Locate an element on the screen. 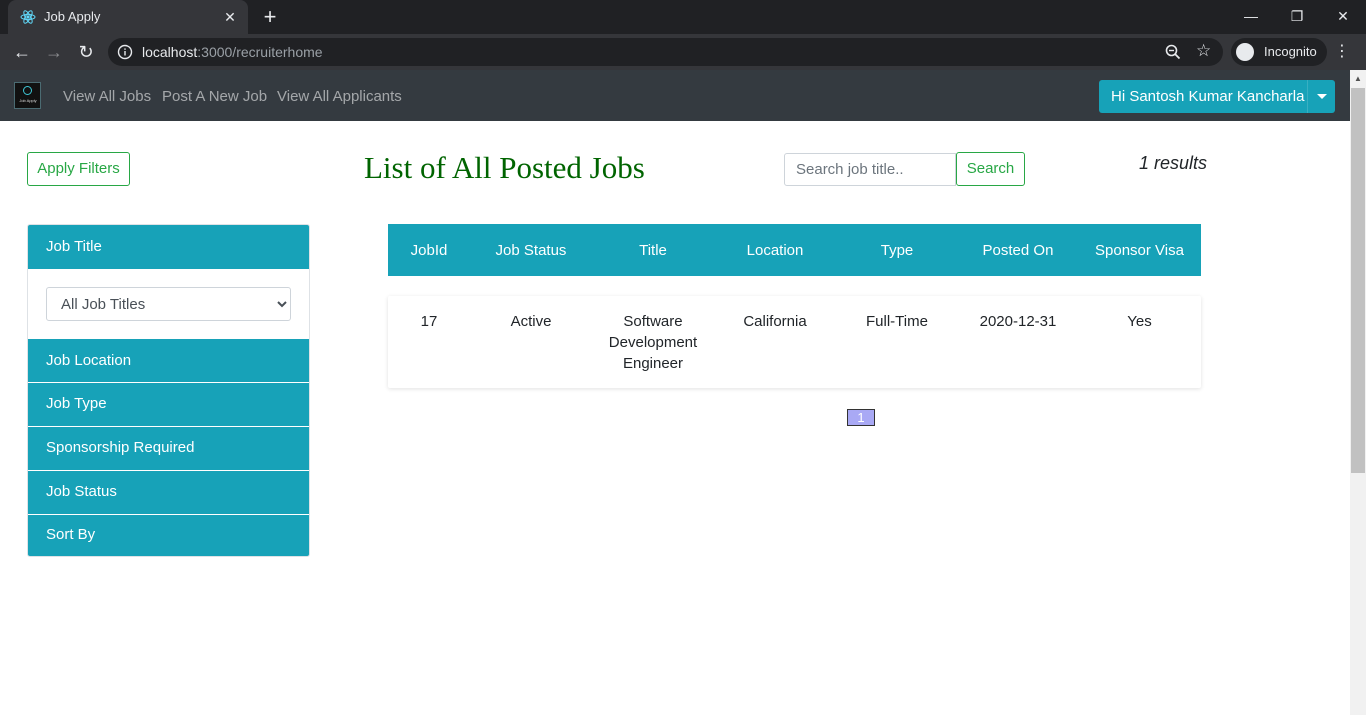  reload-icon: ↻ is located at coordinates (86, 52).